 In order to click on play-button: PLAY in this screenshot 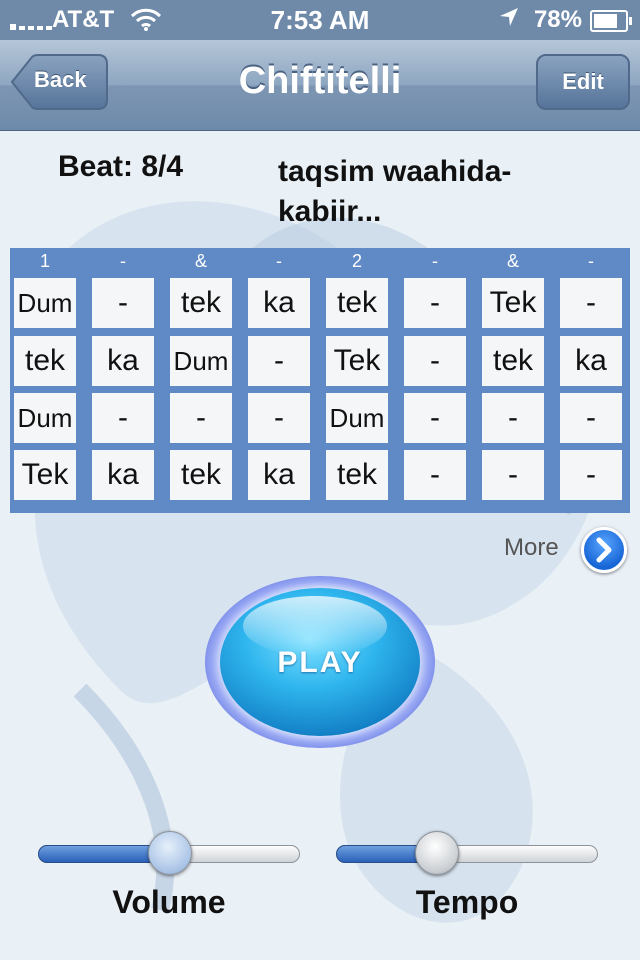, I will do `click(320, 662)`.